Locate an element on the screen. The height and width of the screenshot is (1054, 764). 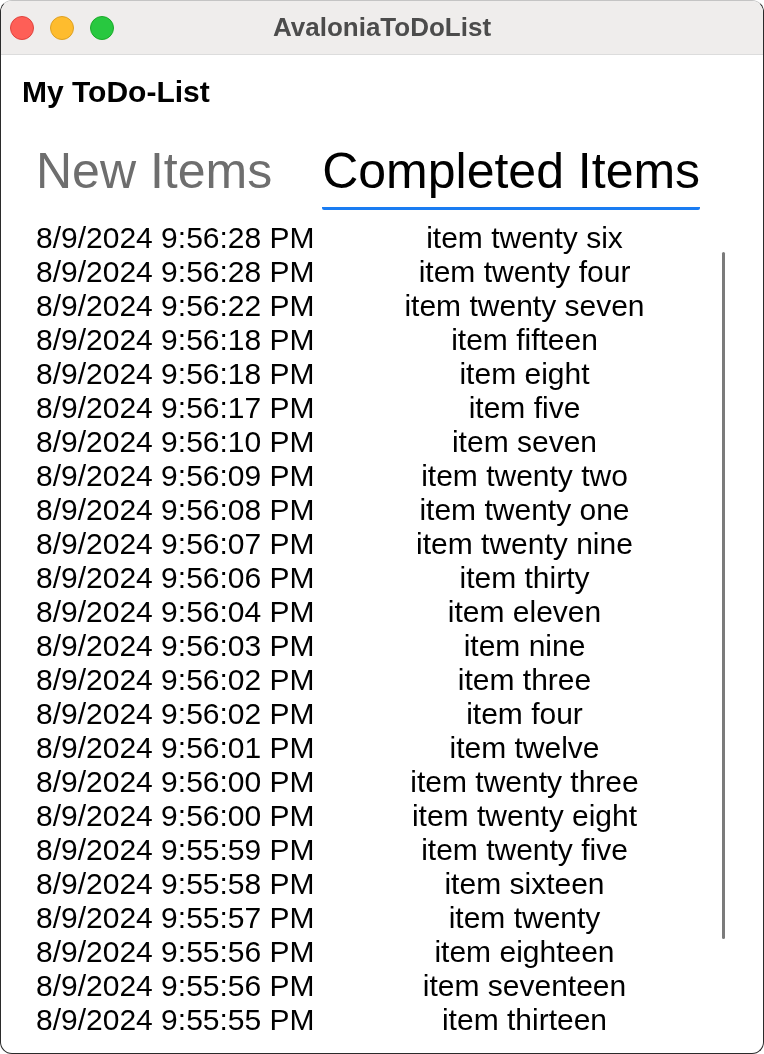
item-name: item twenty four is located at coordinates (524, 272).